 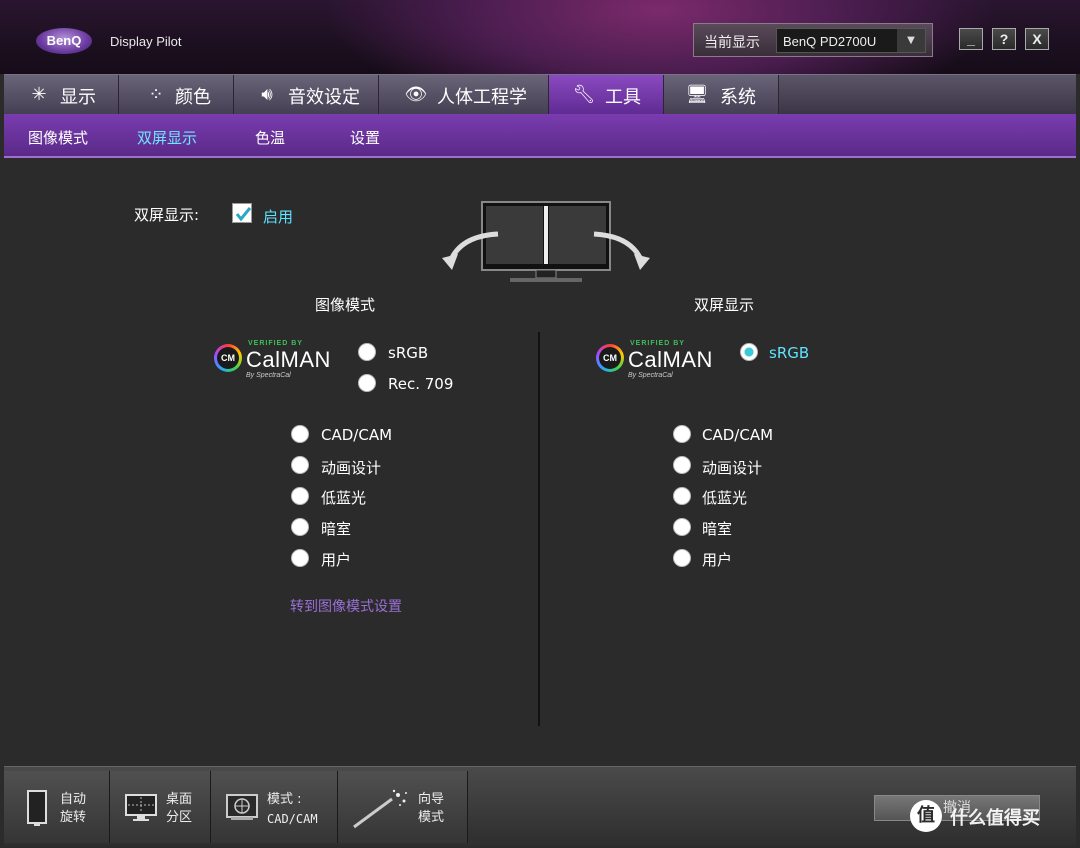 I want to click on help-button: ?, so click(x=1004, y=39).